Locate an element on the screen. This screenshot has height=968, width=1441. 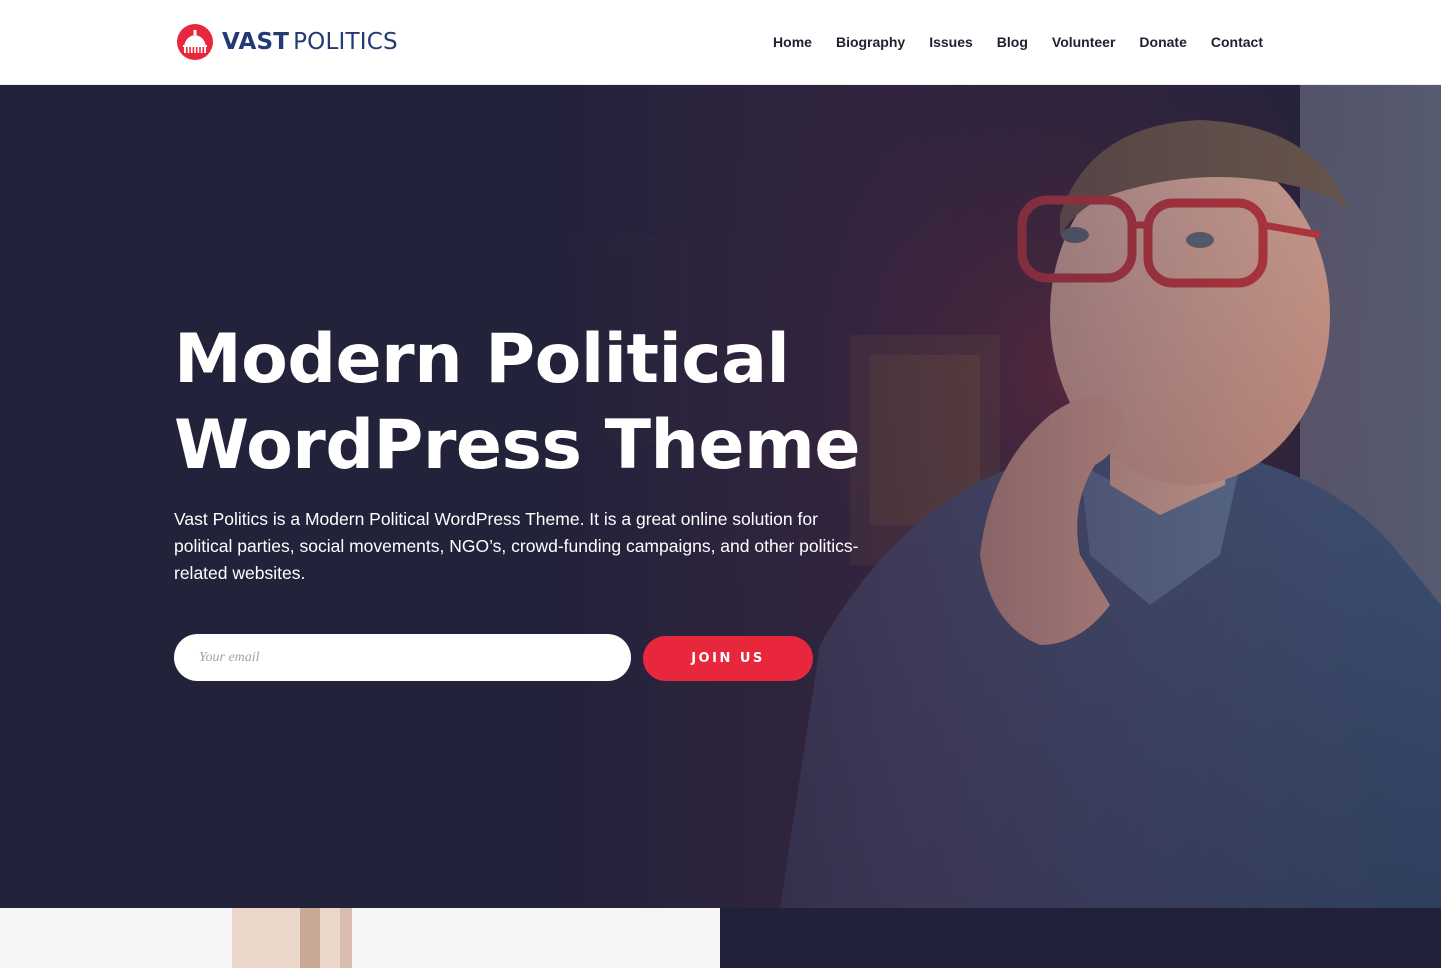
nav-biography: Biography is located at coordinates (870, 42).